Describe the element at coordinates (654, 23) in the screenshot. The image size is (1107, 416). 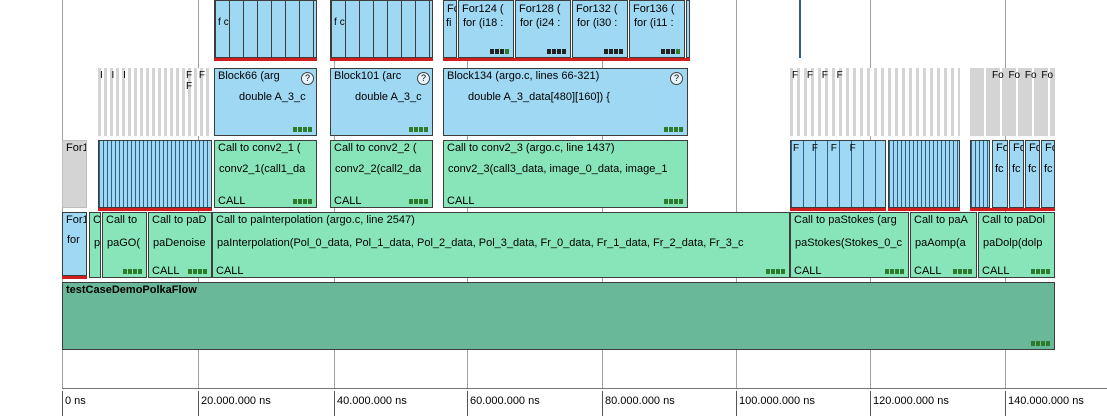
I see `block-code: for (i11 :` at that location.